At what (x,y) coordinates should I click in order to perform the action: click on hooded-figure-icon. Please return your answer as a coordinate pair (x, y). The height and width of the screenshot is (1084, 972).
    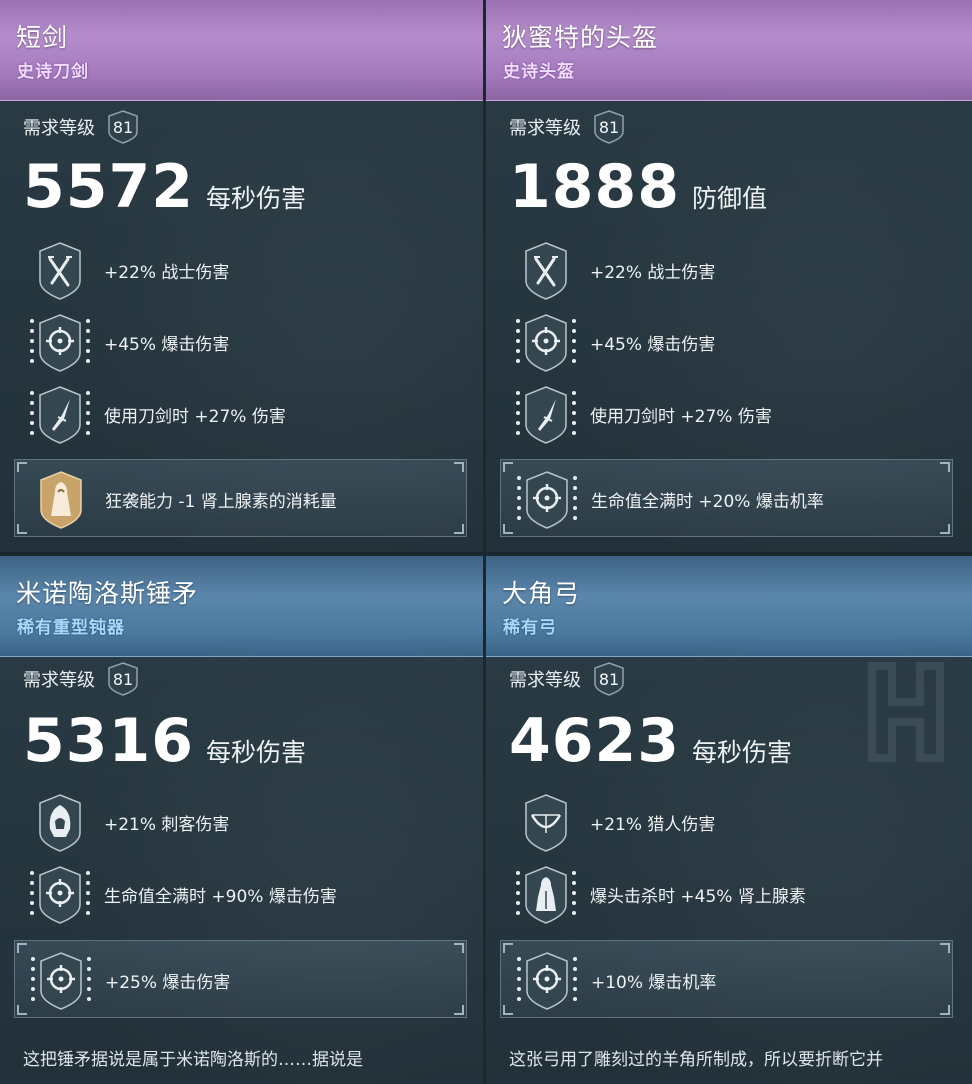
    Looking at the image, I should click on (61, 499).